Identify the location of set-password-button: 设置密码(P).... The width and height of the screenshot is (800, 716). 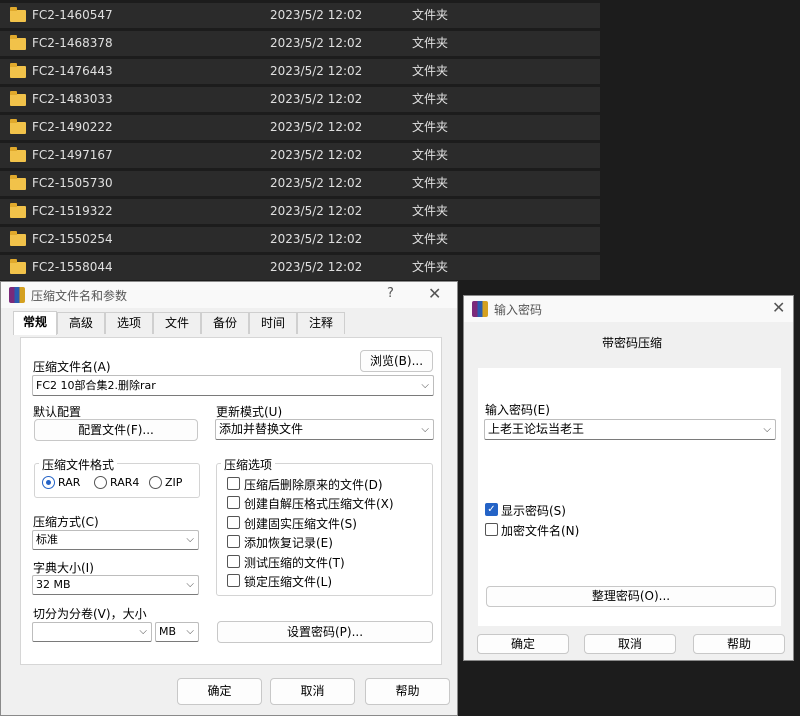
(325, 632).